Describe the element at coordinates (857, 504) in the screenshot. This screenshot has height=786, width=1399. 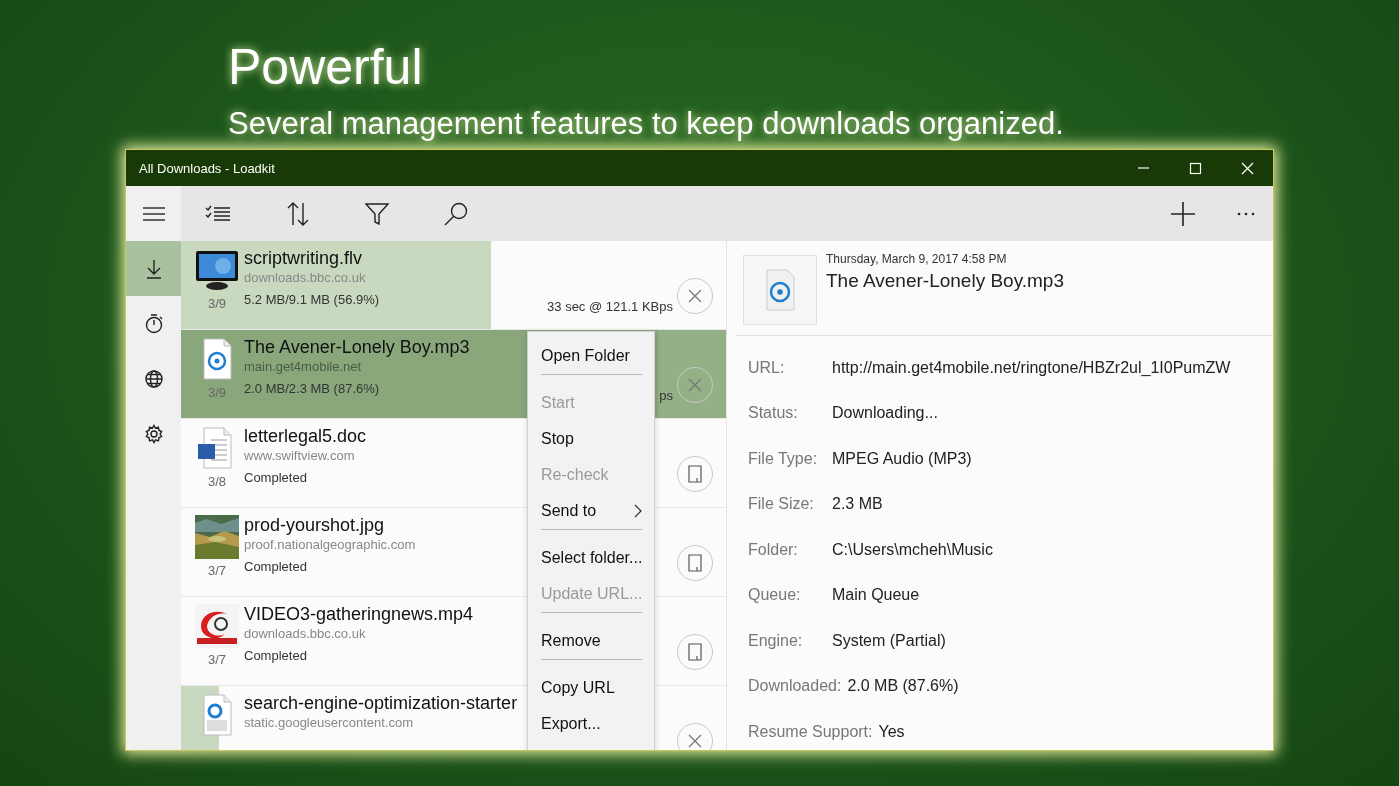
I see `field-value: 2.3 MB` at that location.